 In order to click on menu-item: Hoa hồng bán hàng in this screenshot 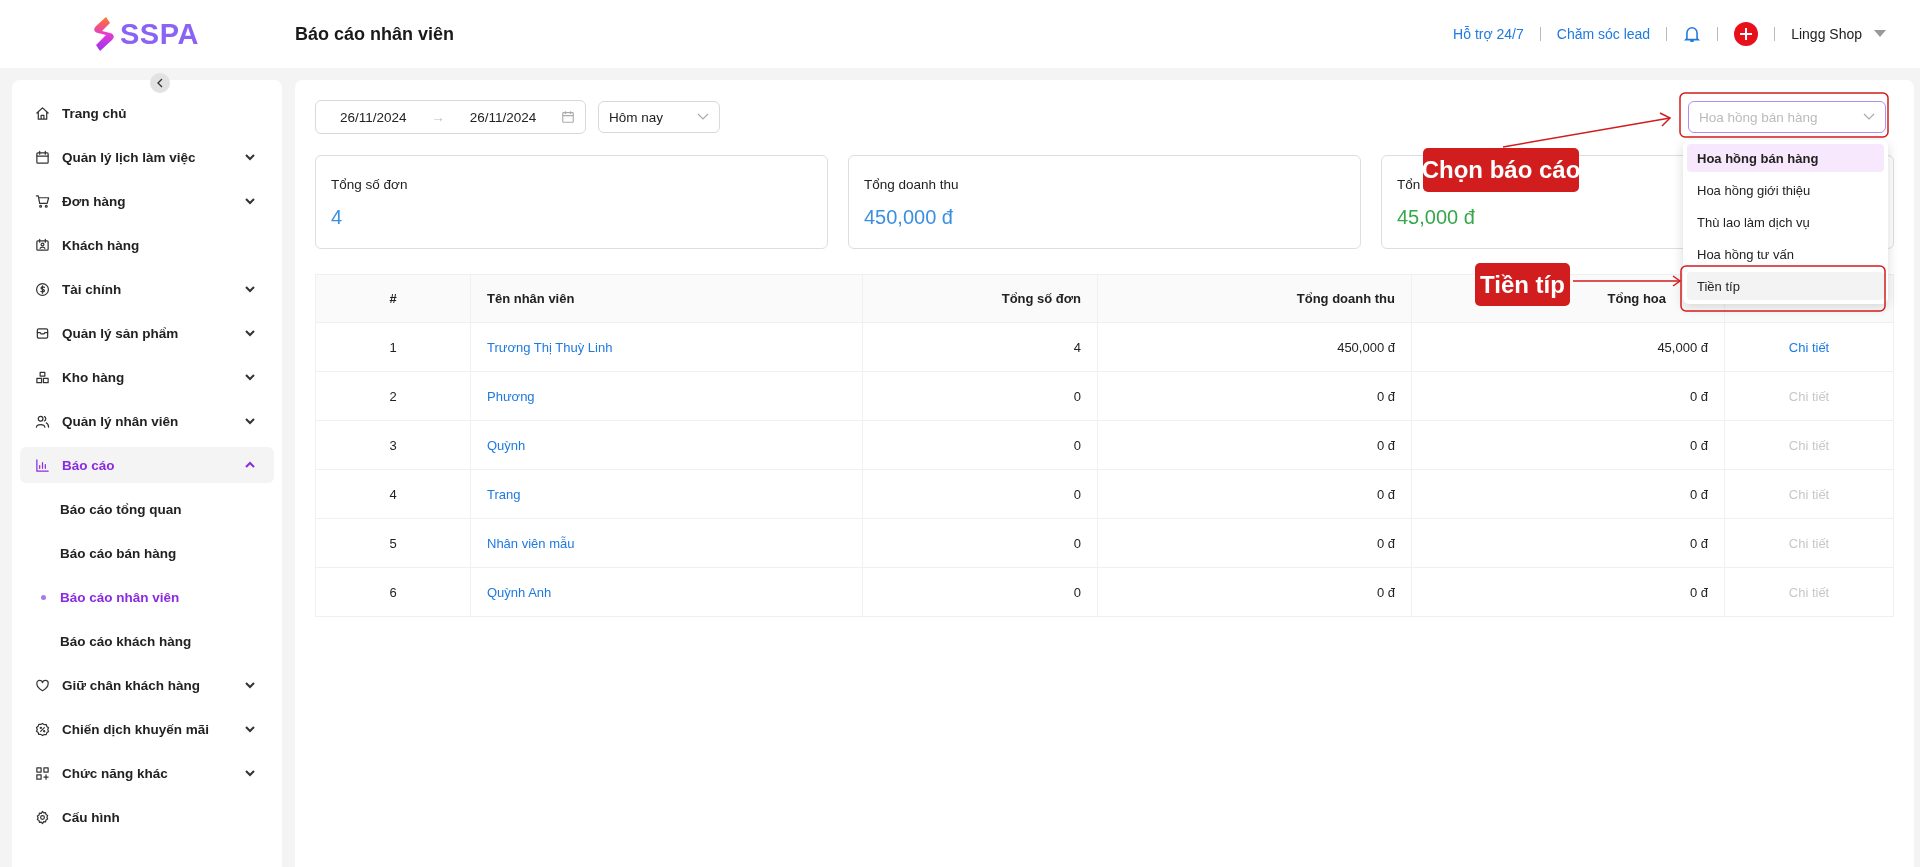, I will do `click(1785, 158)`.